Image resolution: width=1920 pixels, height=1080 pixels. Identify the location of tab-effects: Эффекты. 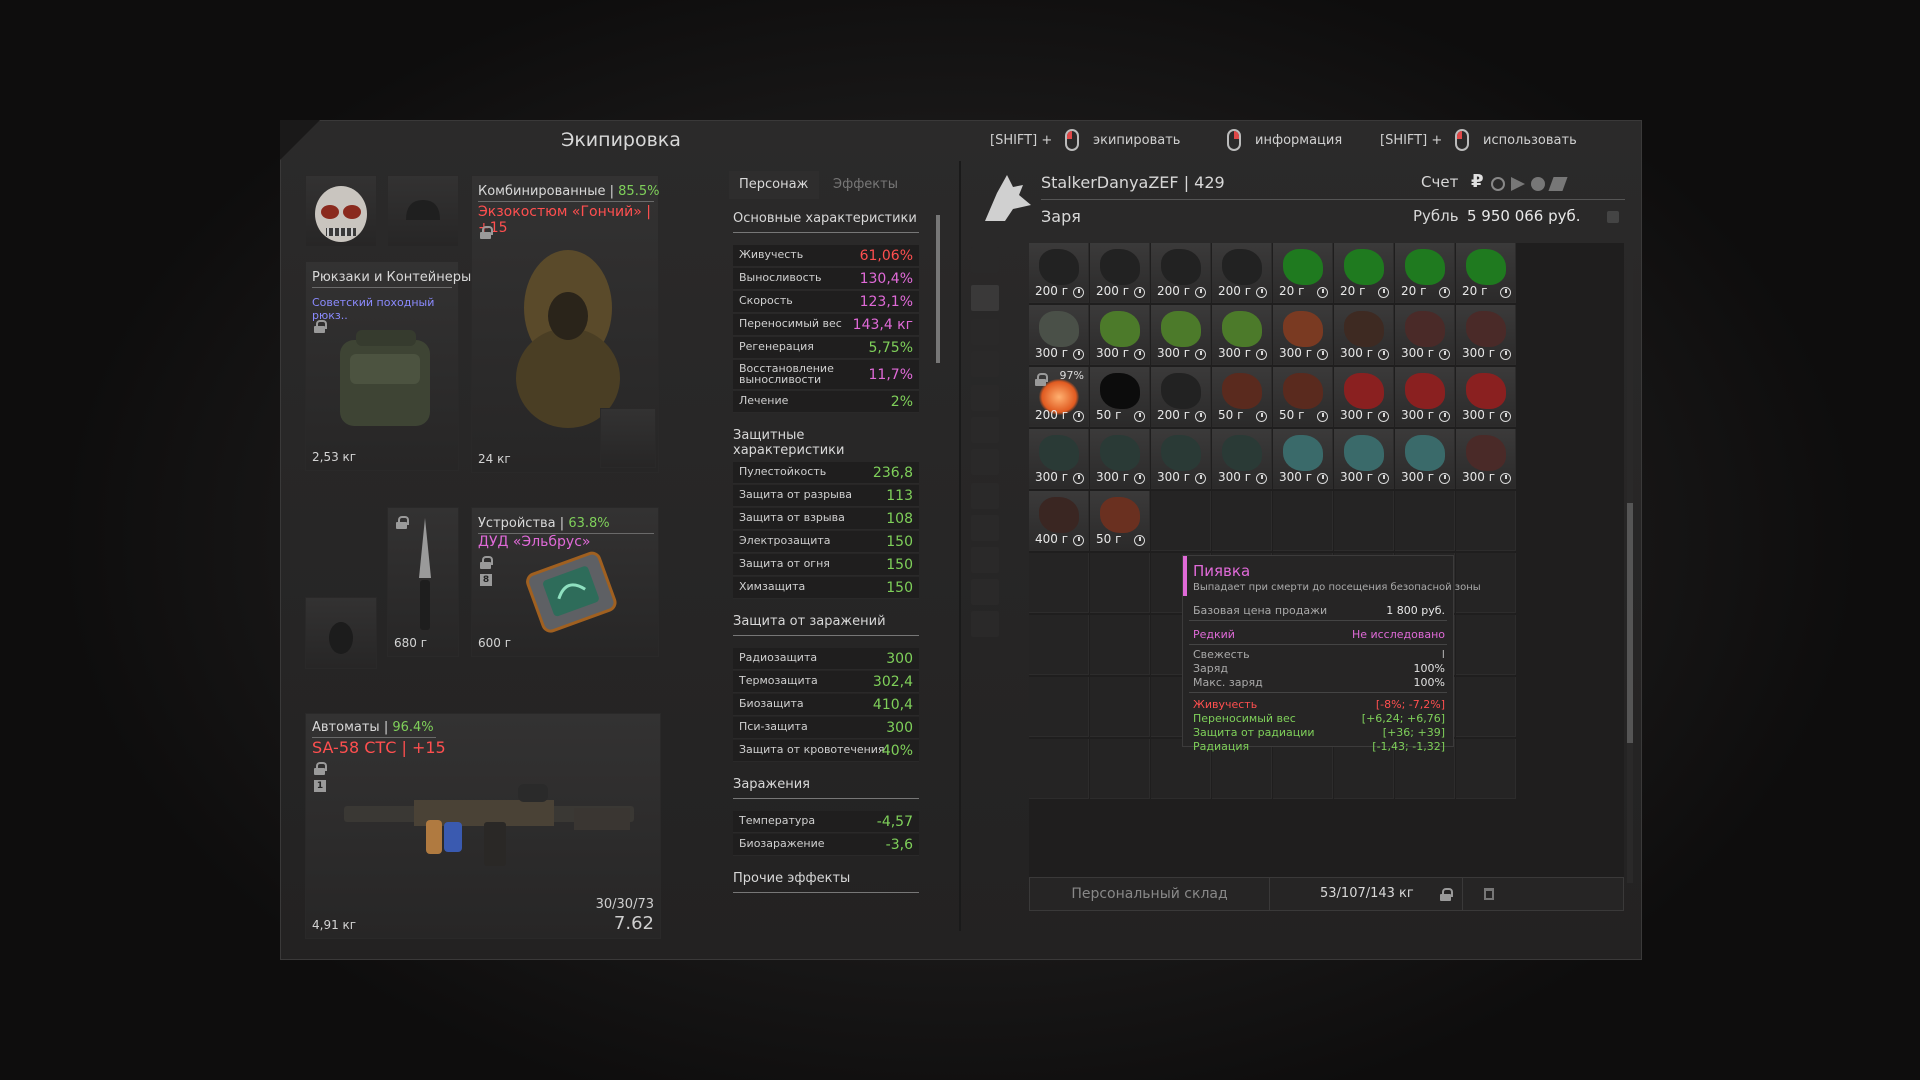
(873, 185).